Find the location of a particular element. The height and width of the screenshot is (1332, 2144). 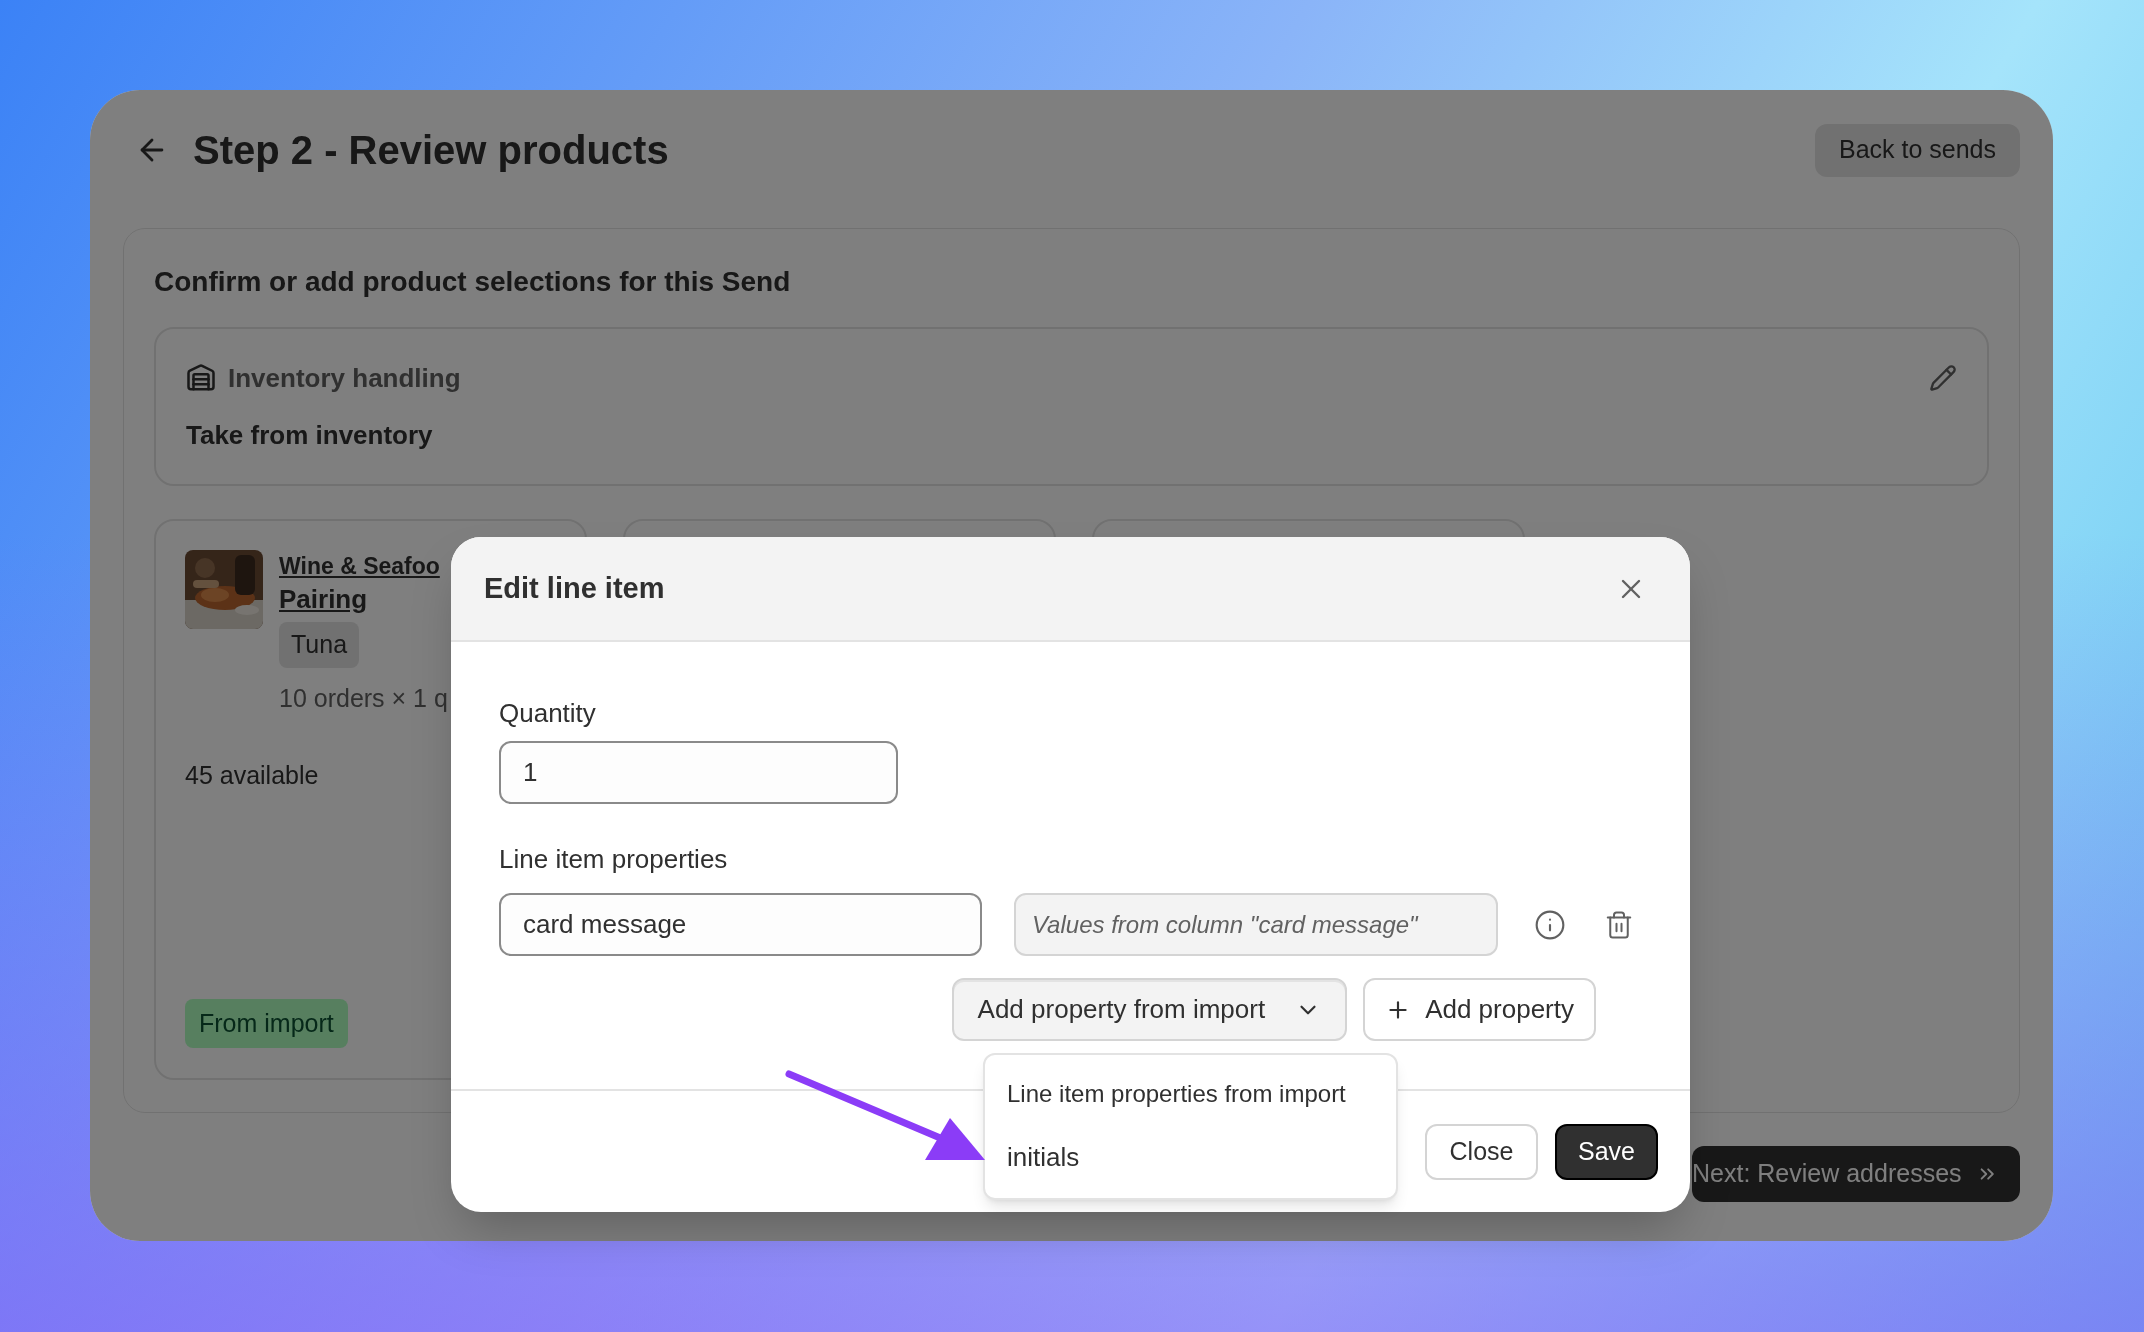

import-property-dropdown: Add property from import is located at coordinates (1149, 1009).